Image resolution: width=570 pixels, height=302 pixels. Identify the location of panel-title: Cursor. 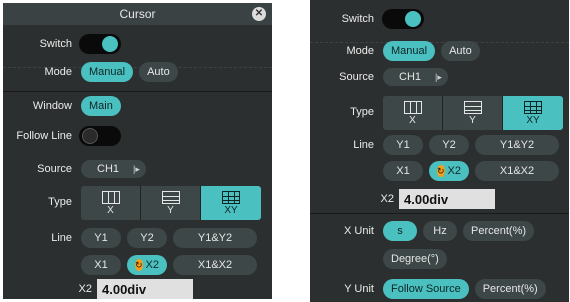
(137, 14).